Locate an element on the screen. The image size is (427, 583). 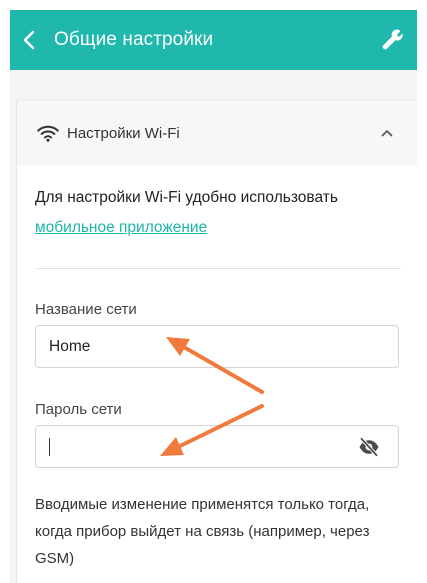
eye-off-icon is located at coordinates (369, 447).